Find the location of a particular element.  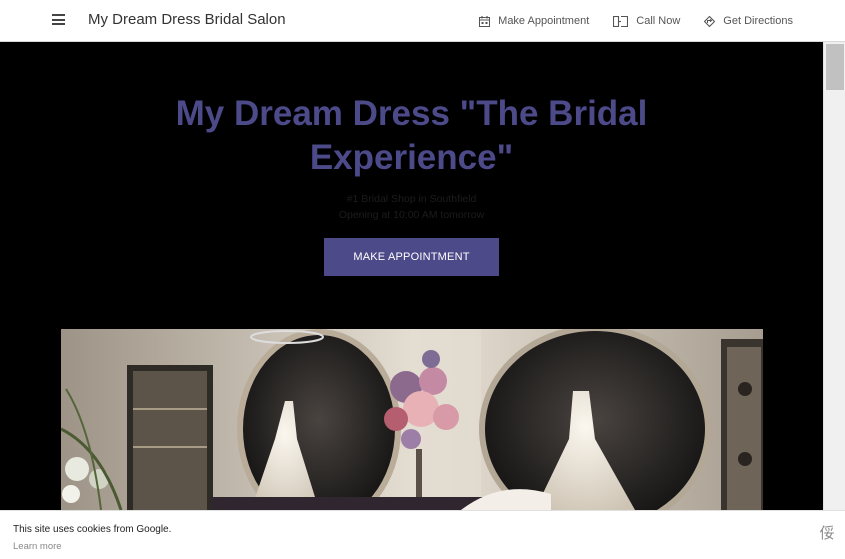

page-scrollbar is located at coordinates (834, 276).